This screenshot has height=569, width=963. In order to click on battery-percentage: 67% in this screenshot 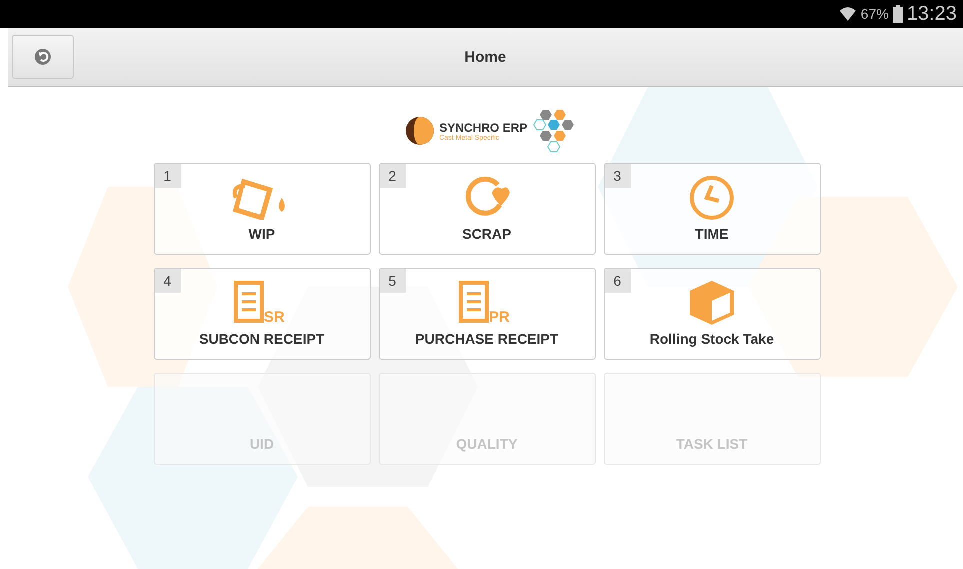, I will do `click(874, 14)`.